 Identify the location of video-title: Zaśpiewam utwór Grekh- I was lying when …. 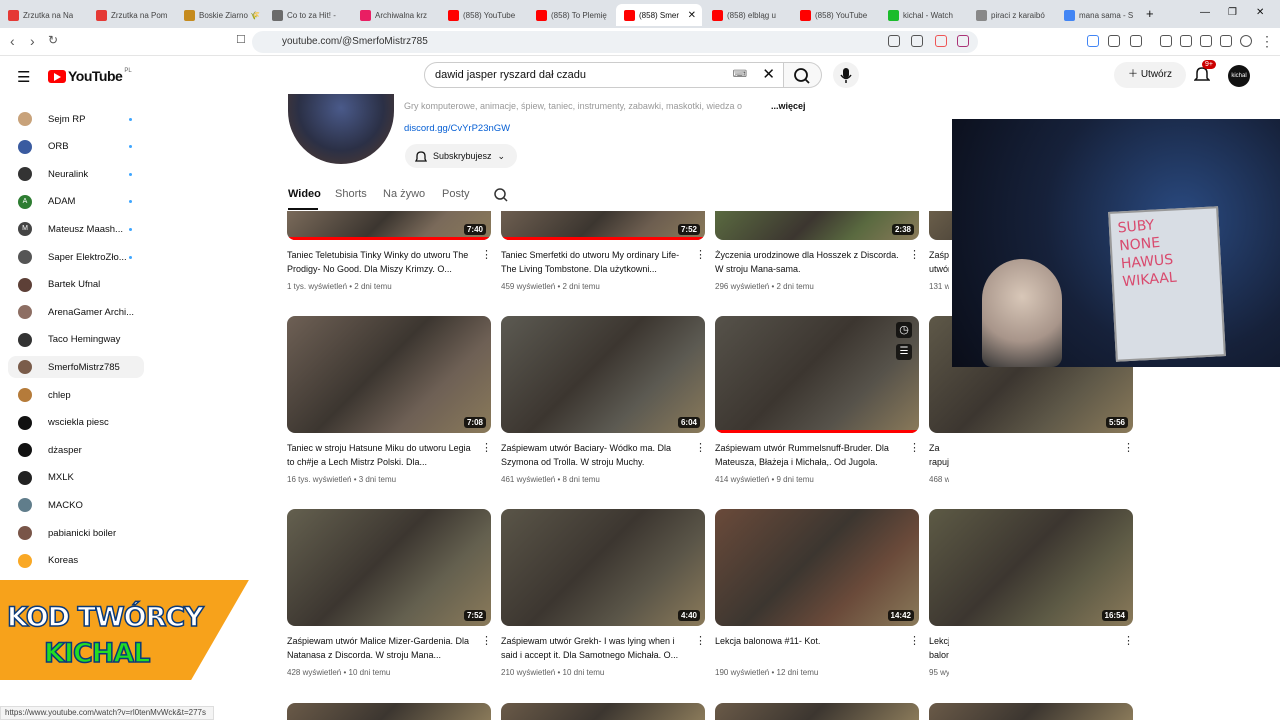
(594, 648).